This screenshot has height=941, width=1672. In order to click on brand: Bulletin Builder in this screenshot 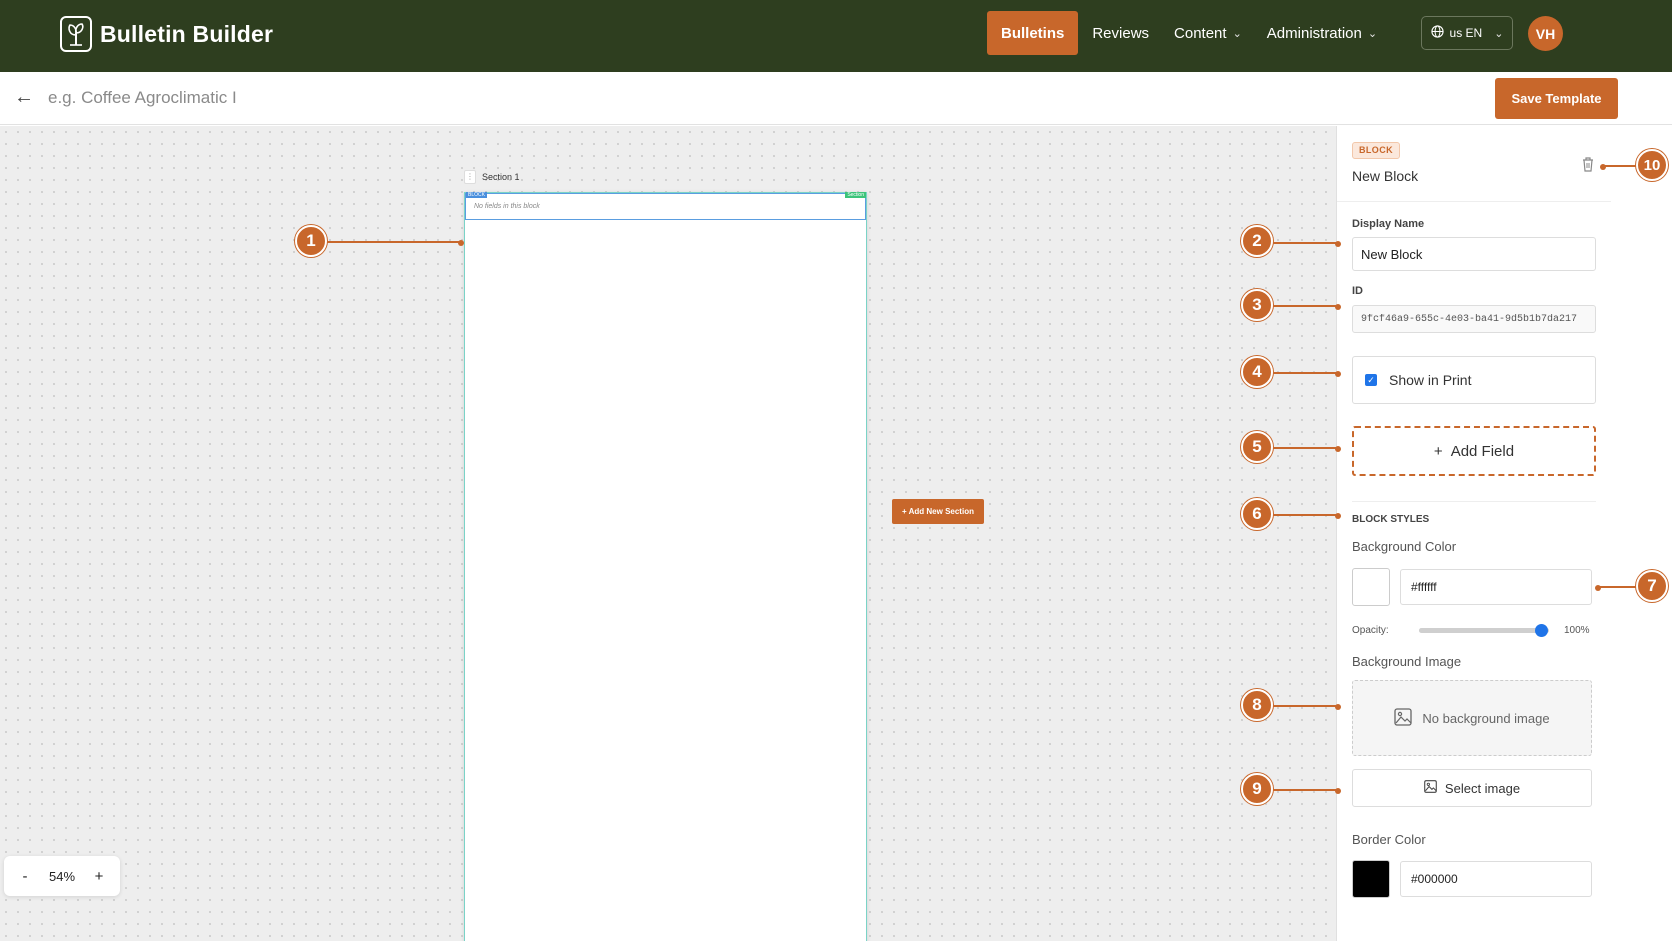, I will do `click(166, 34)`.